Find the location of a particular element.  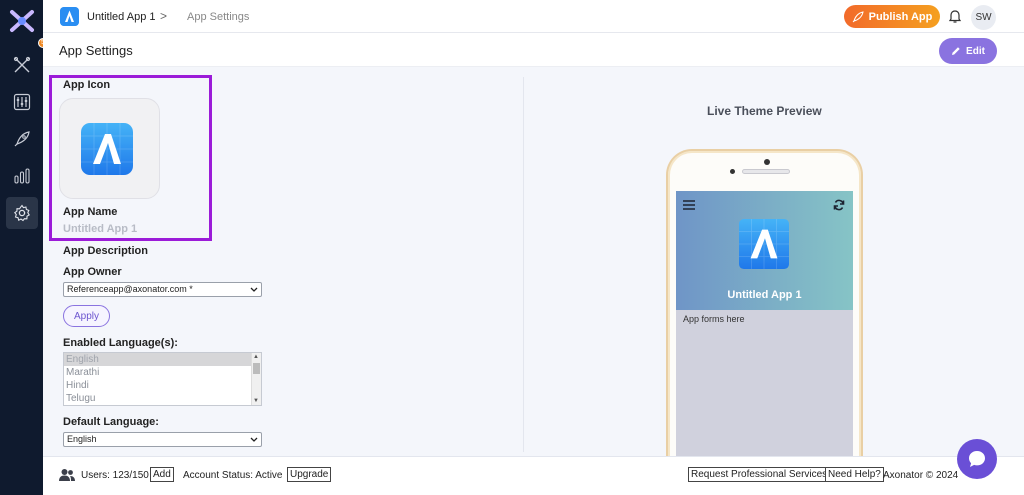

apply-button: Apply is located at coordinates (86, 316).